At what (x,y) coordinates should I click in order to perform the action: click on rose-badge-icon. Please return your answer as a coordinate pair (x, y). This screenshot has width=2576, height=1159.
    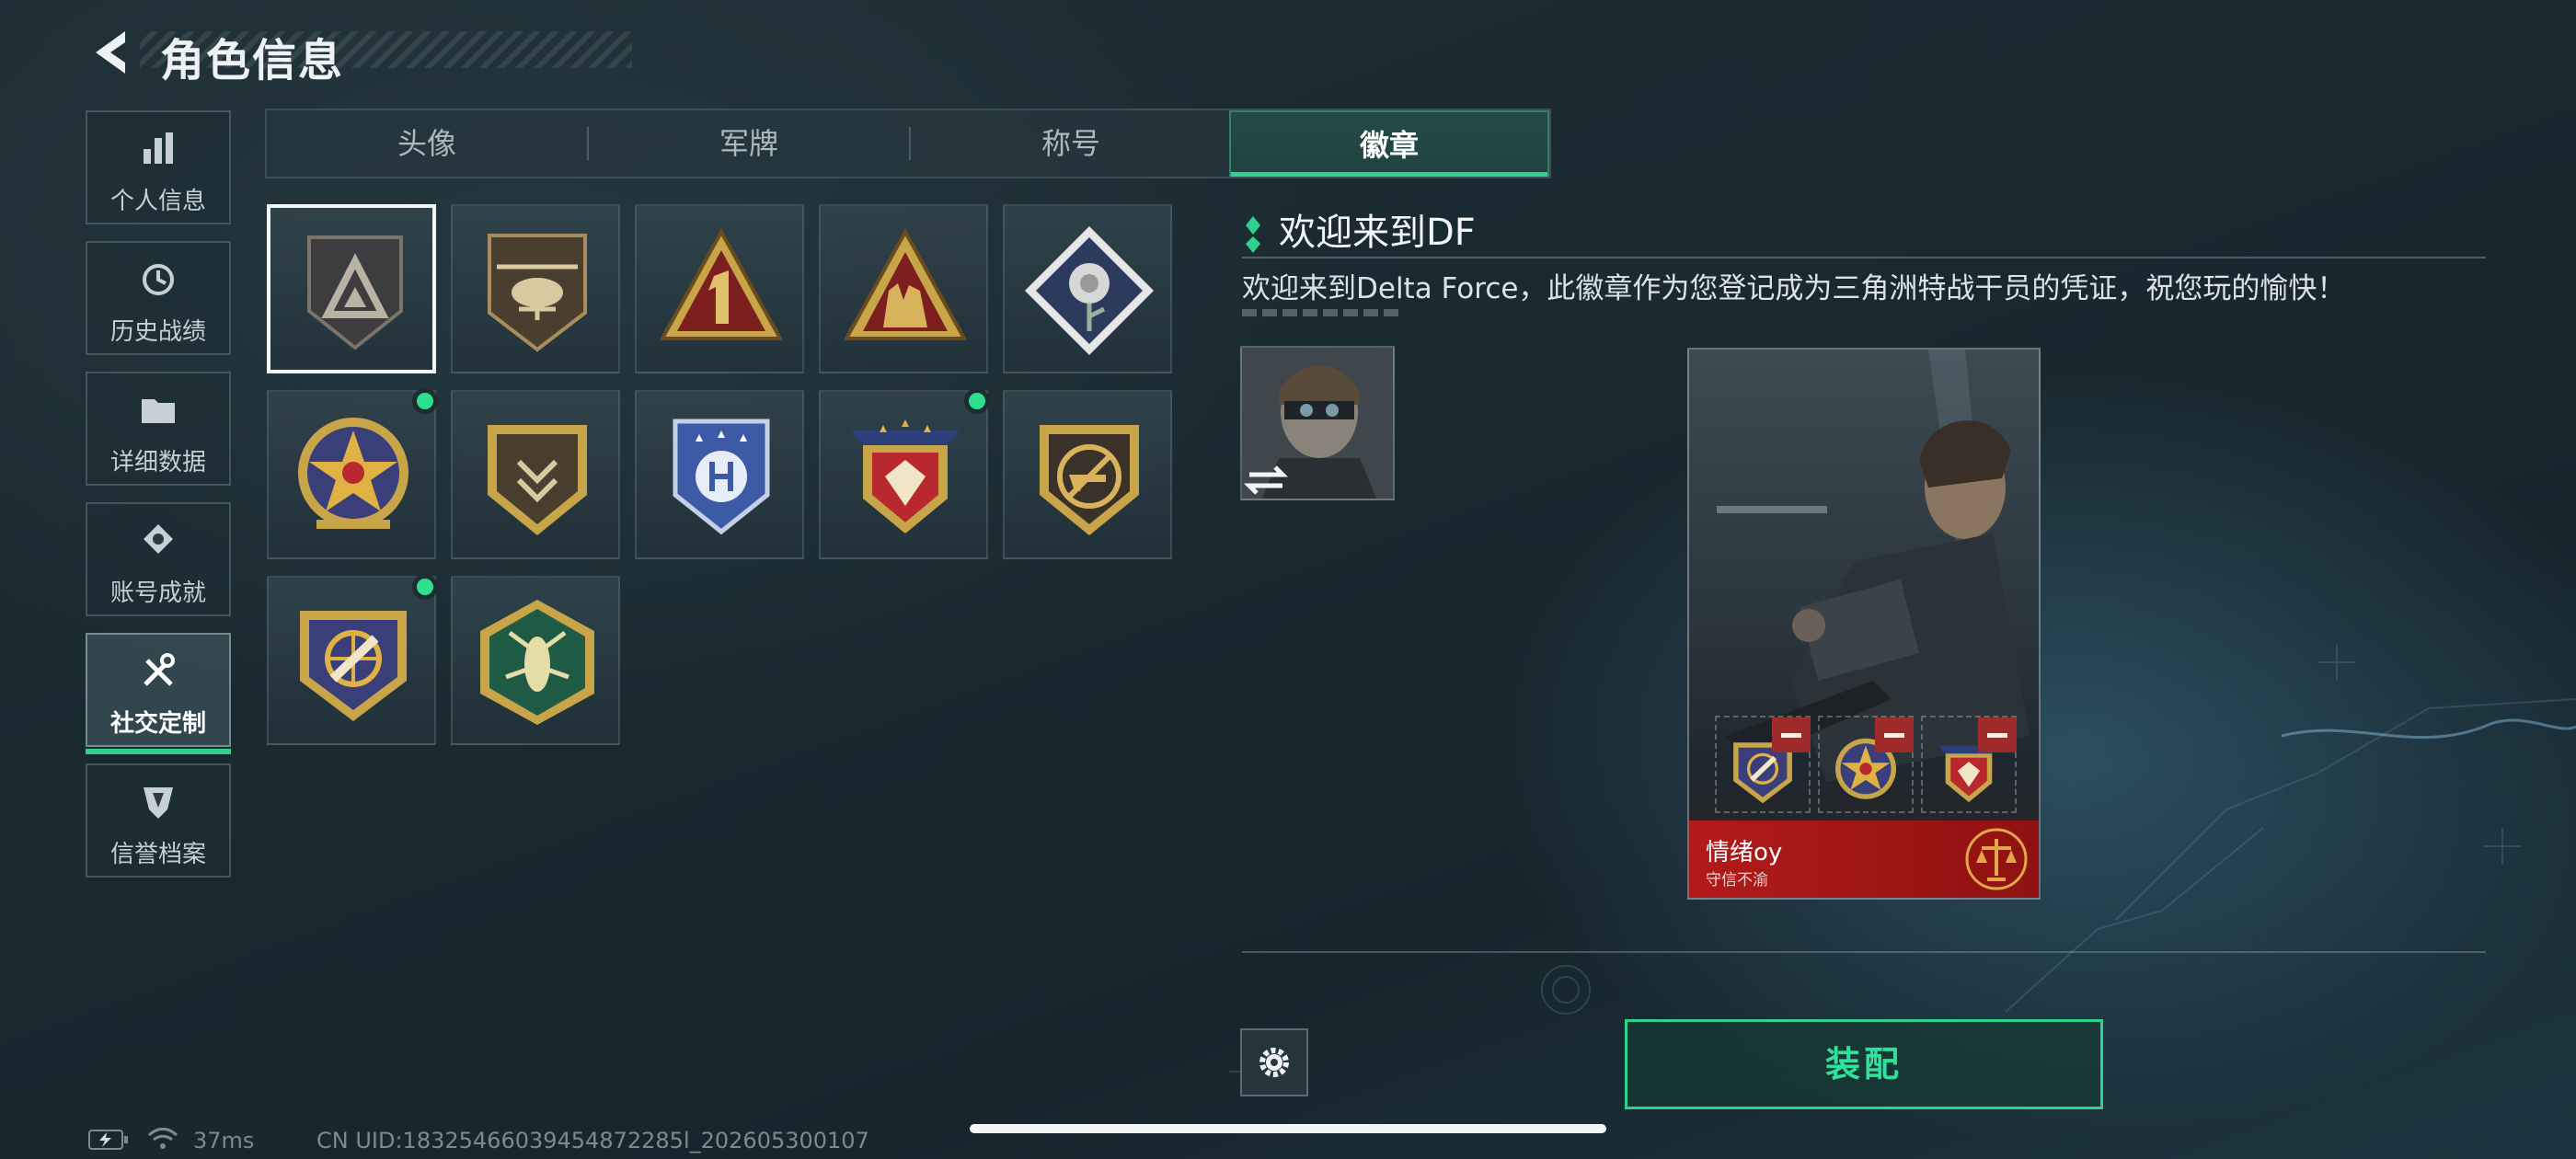
    Looking at the image, I should click on (1089, 290).